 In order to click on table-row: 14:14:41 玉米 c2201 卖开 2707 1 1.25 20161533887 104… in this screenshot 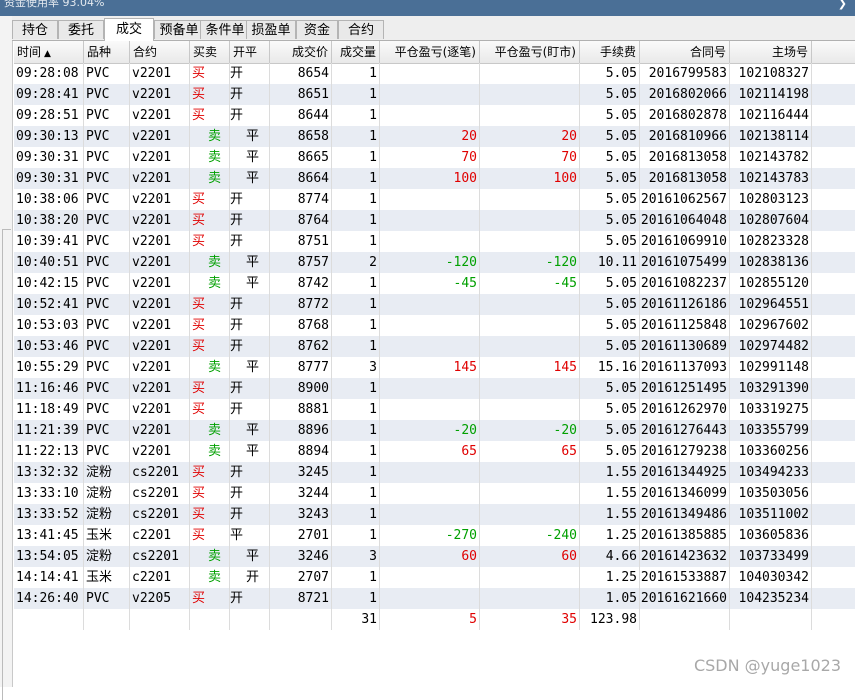, I will do `click(434, 577)`.